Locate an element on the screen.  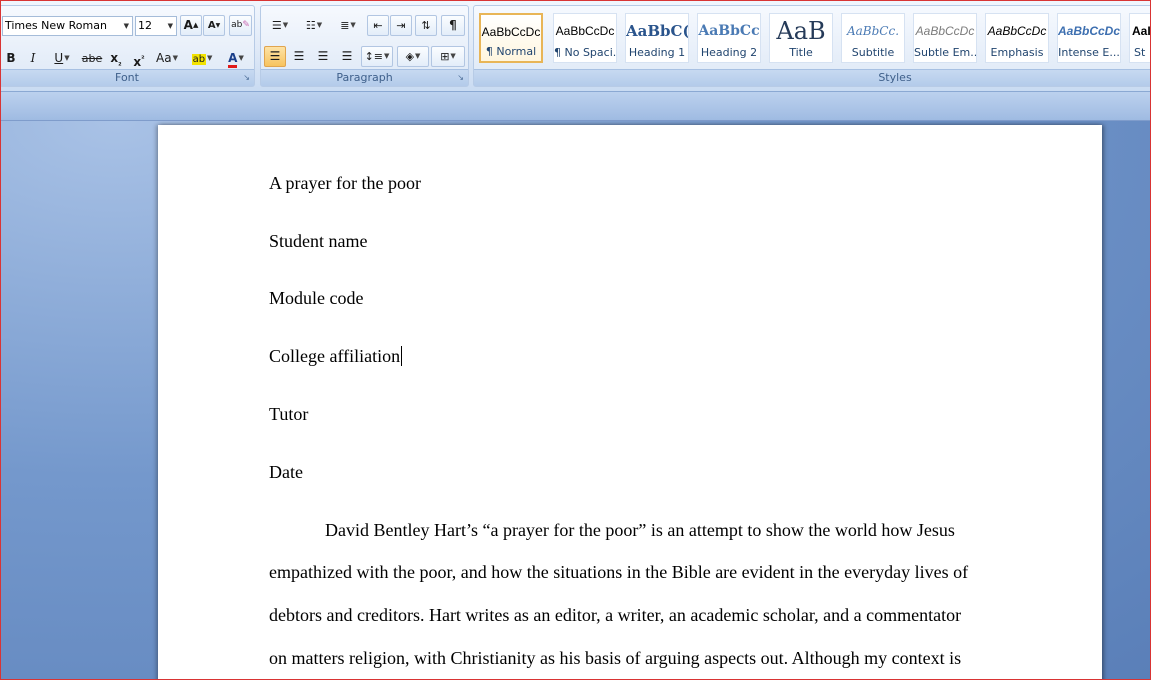
decrease-indent-button: ⇤ is located at coordinates (378, 25).